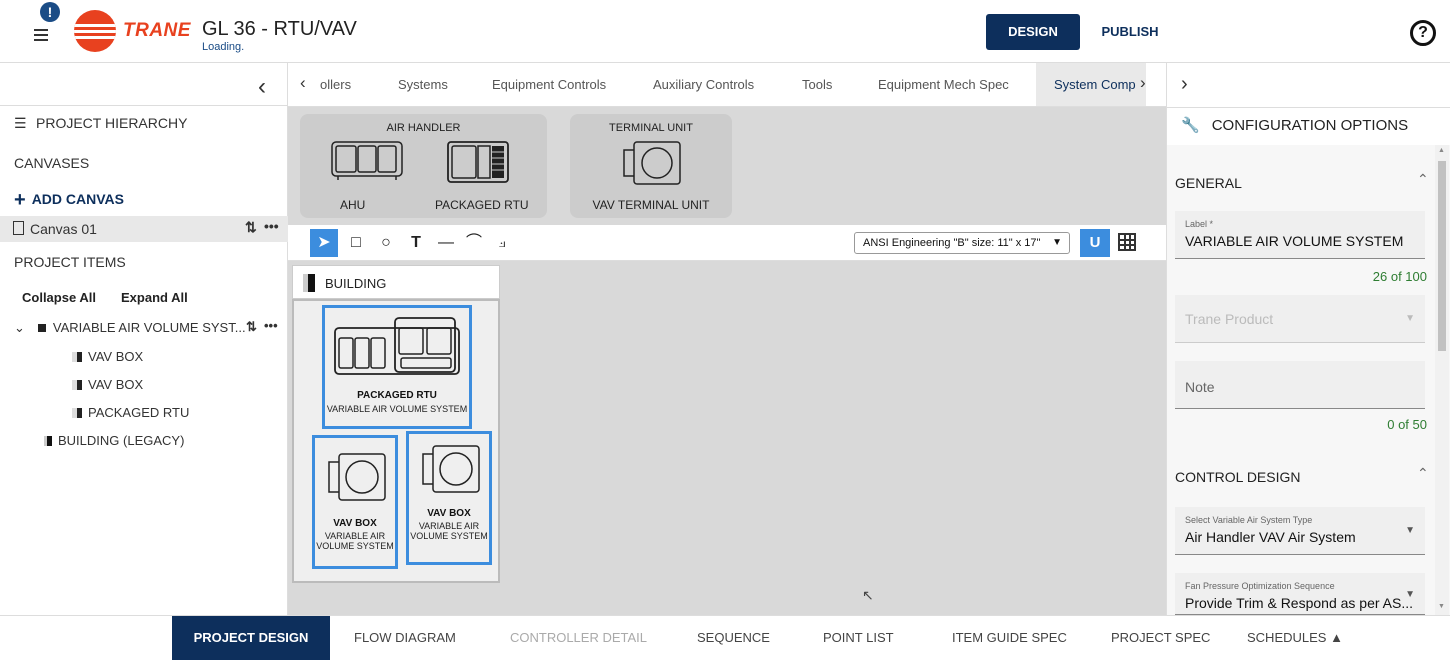 This screenshot has width=1450, height=660. I want to click on tab-item-guide-spec: ITEM GUIDE SPEC, so click(1009, 638).